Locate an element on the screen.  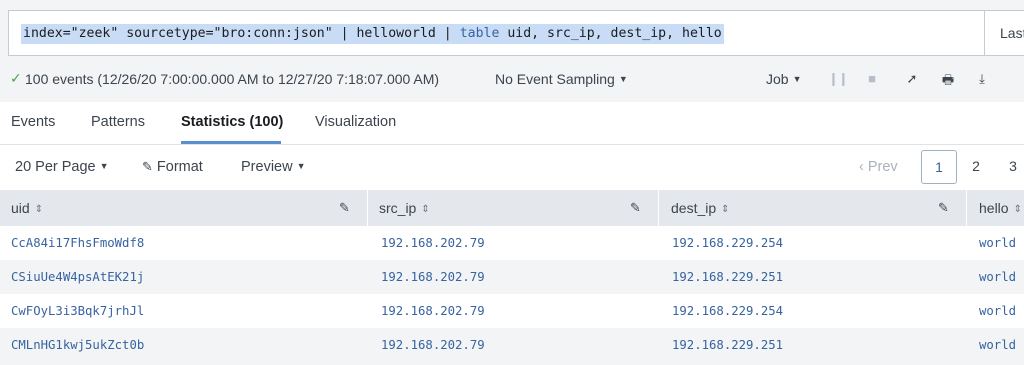
tab-visualization: Visualization is located at coordinates (355, 122).